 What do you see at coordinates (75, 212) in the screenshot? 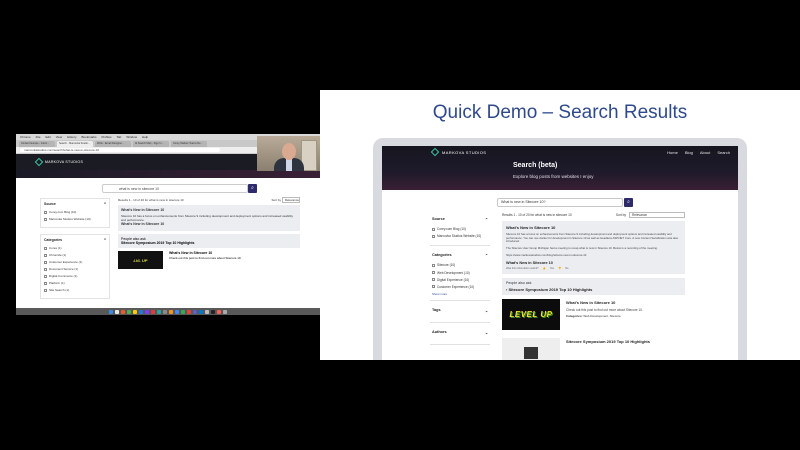
I see `mini-facet-item: Corey.com Blog (10)` at bounding box center [75, 212].